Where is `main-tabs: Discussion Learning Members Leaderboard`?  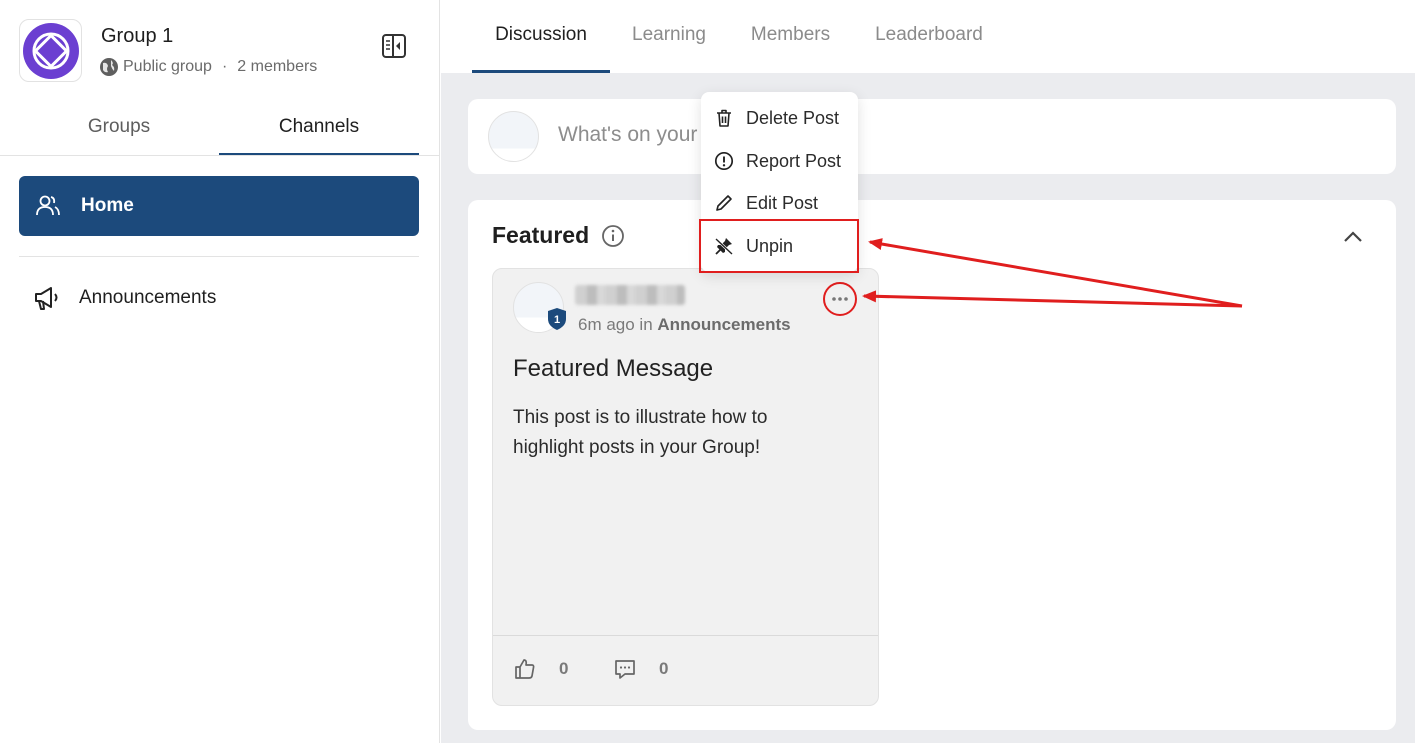
main-tabs: Discussion Learning Members Leaderboard is located at coordinates (928, 36).